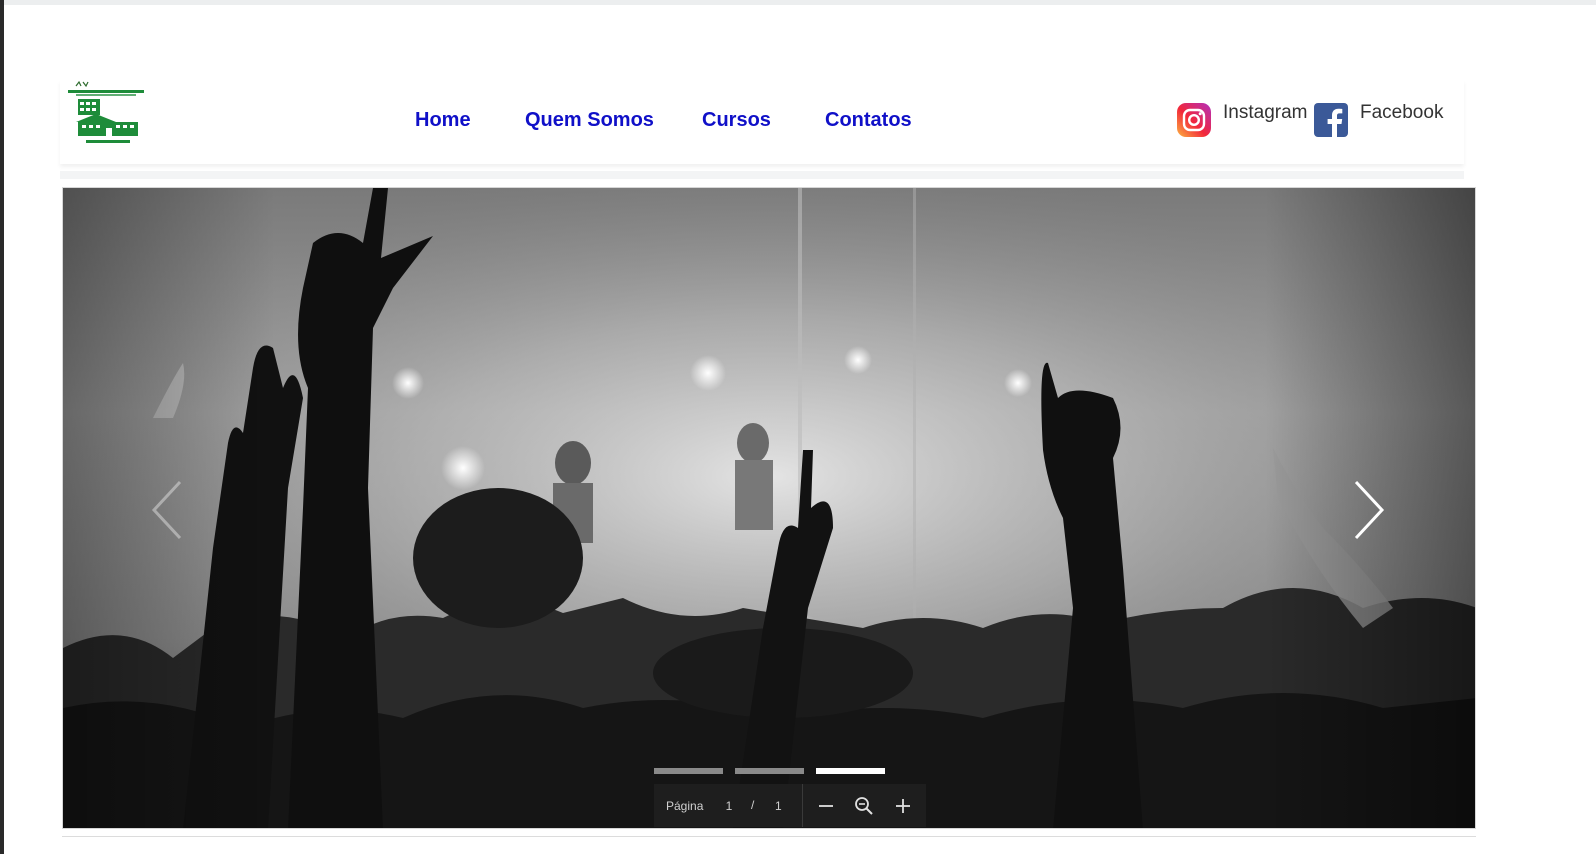 The height and width of the screenshot is (854, 1596). What do you see at coordinates (868, 120) in the screenshot?
I see `nav-contatos: Contatos` at bounding box center [868, 120].